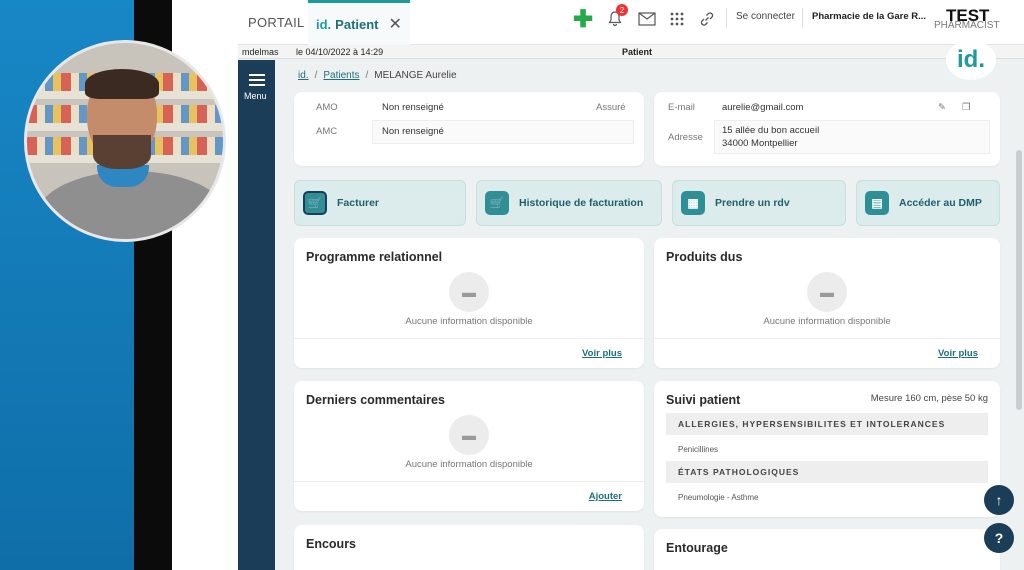 Image resolution: width=1024 pixels, height=570 pixels. Describe the element at coordinates (375, 400) in the screenshot. I see `commentaires-title: Derniers commentaires` at that location.